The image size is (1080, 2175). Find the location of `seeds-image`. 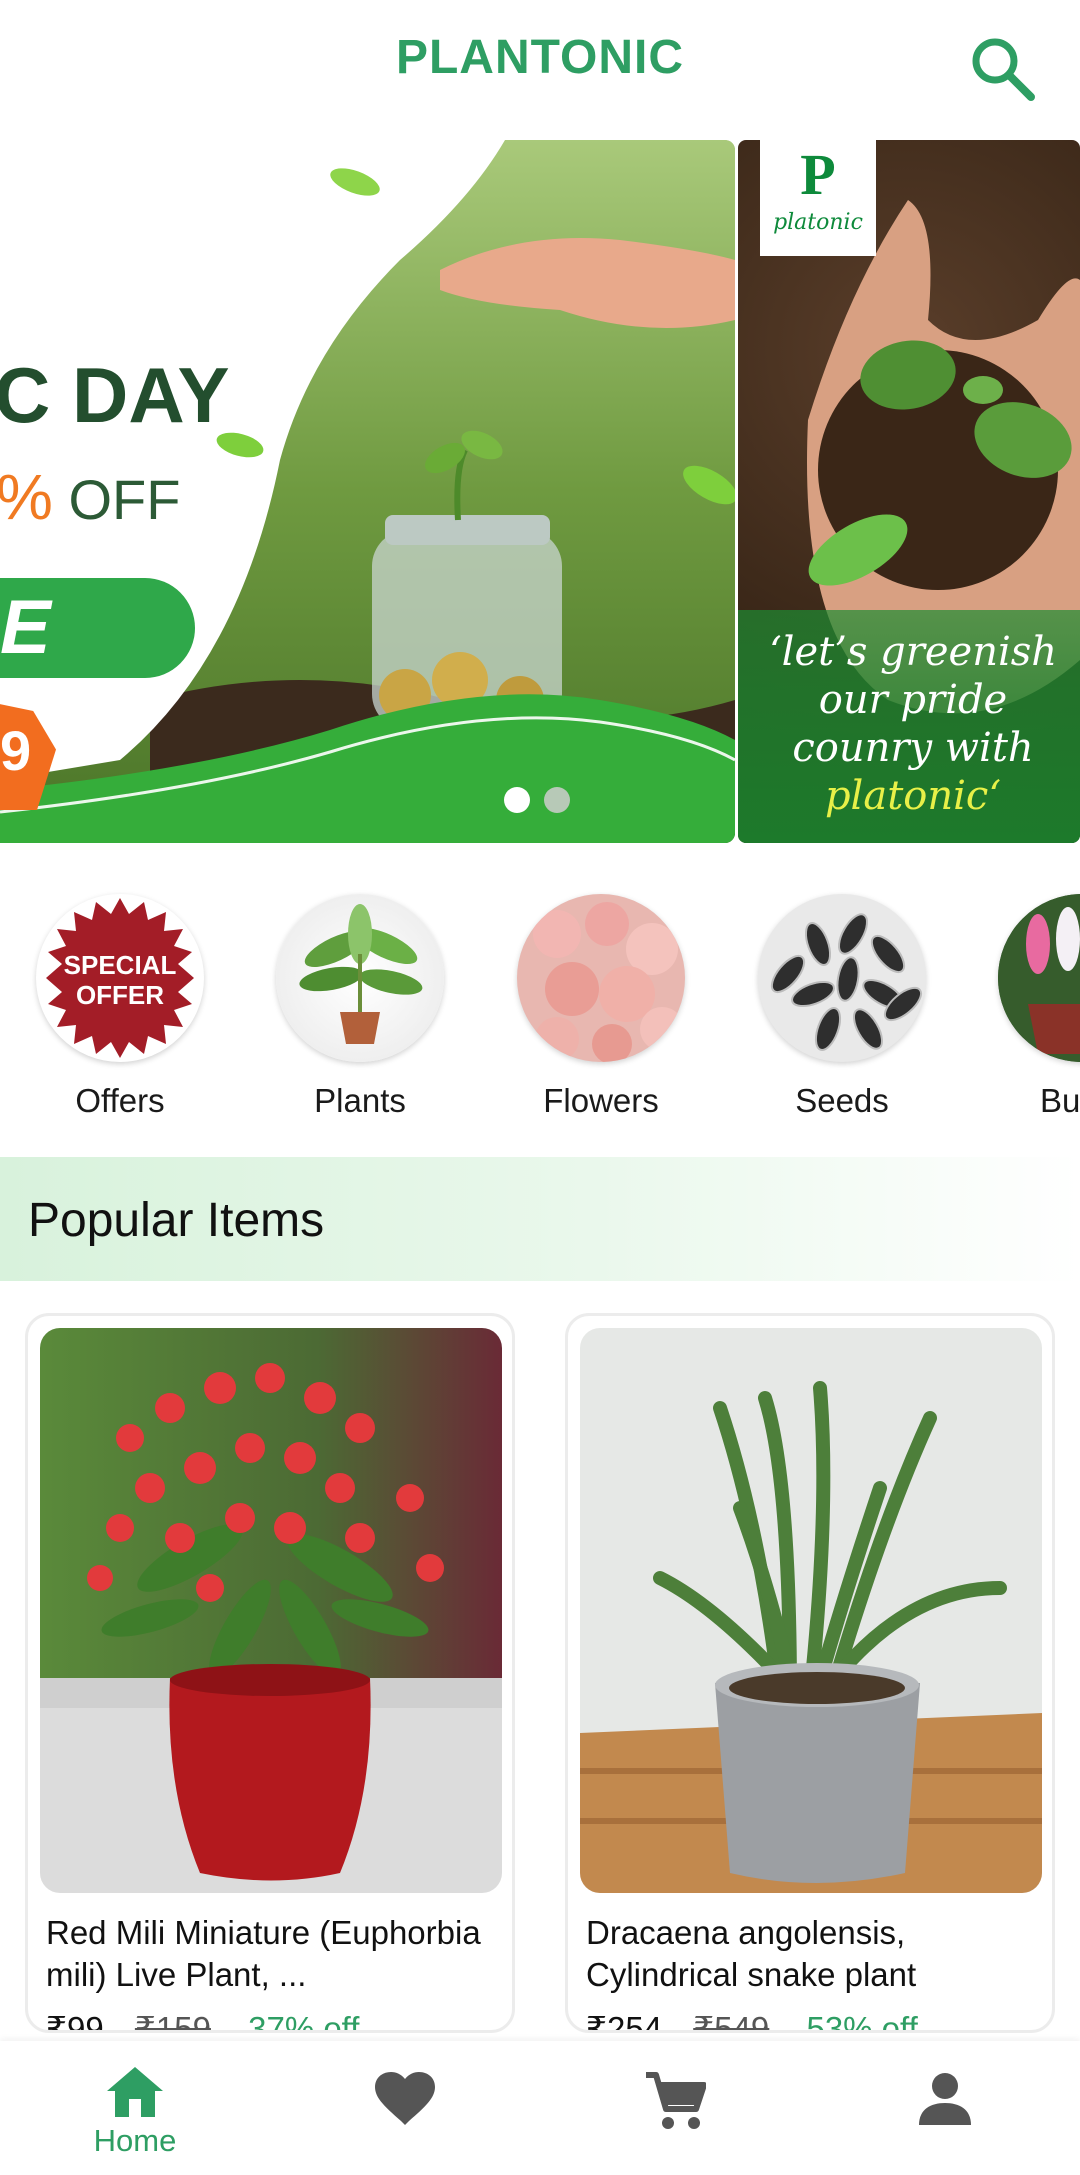

seeds-image is located at coordinates (842, 978).